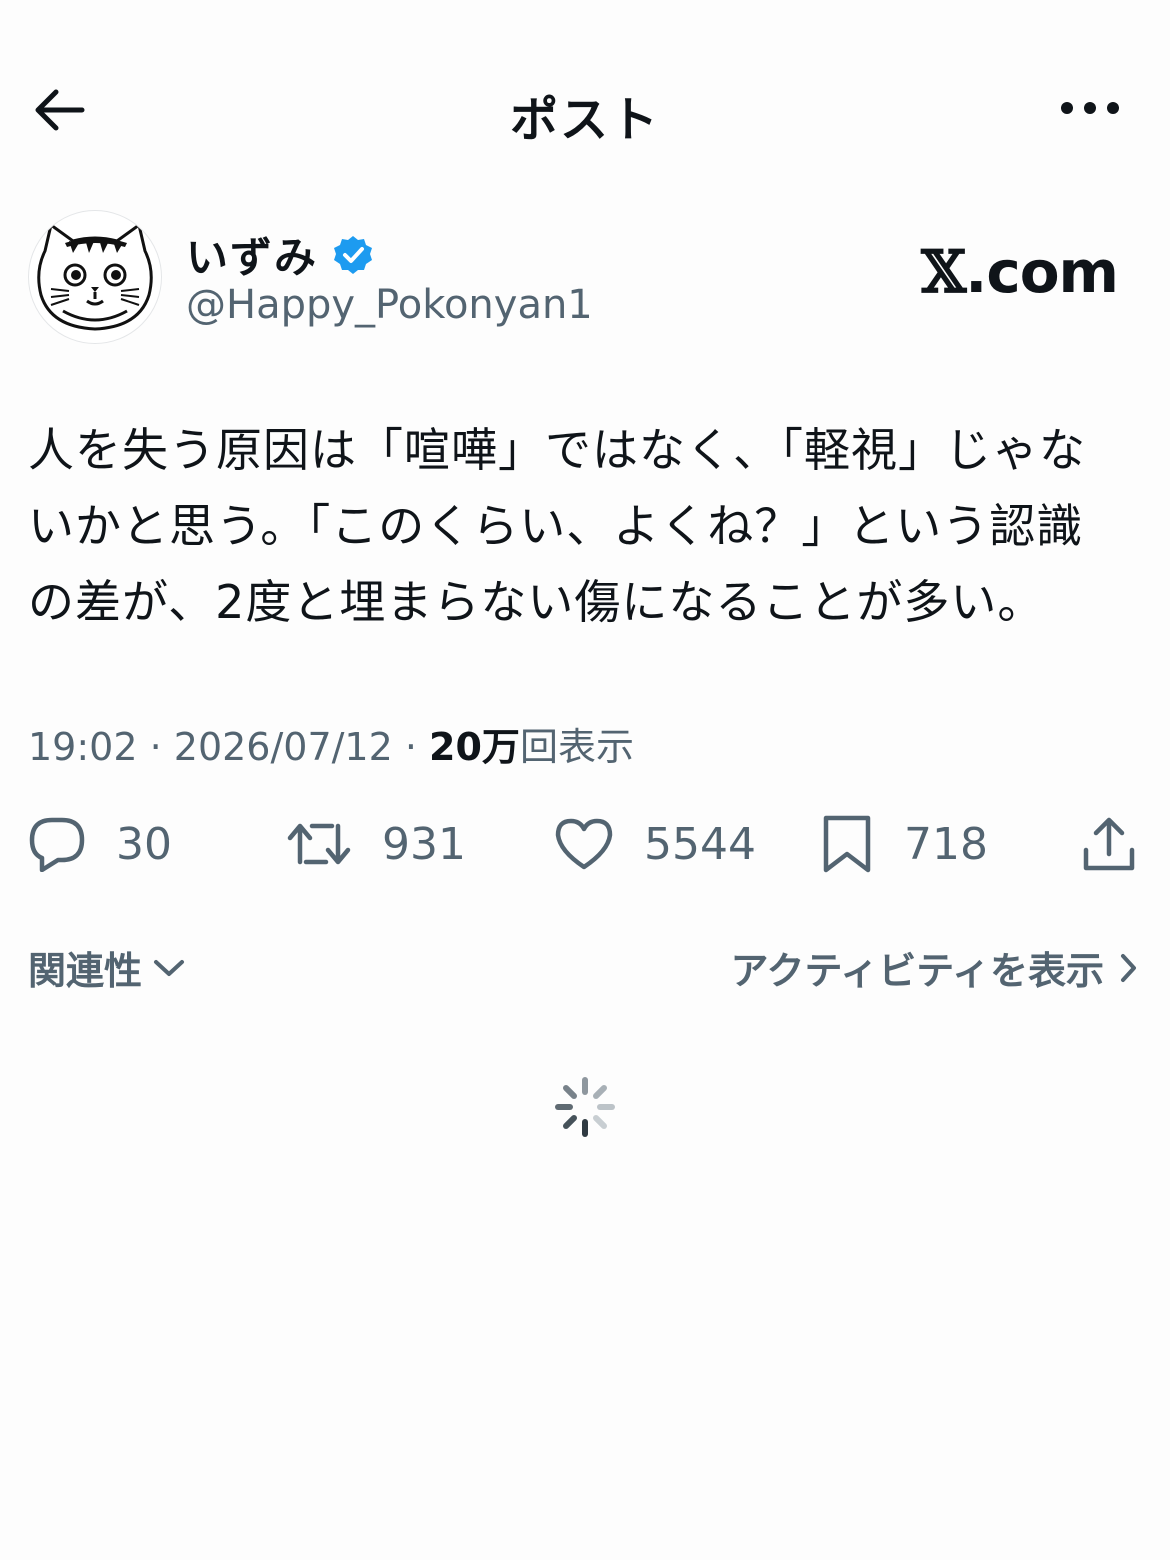  Describe the element at coordinates (83, 747) in the screenshot. I see `tweet-time: 19:02` at that location.